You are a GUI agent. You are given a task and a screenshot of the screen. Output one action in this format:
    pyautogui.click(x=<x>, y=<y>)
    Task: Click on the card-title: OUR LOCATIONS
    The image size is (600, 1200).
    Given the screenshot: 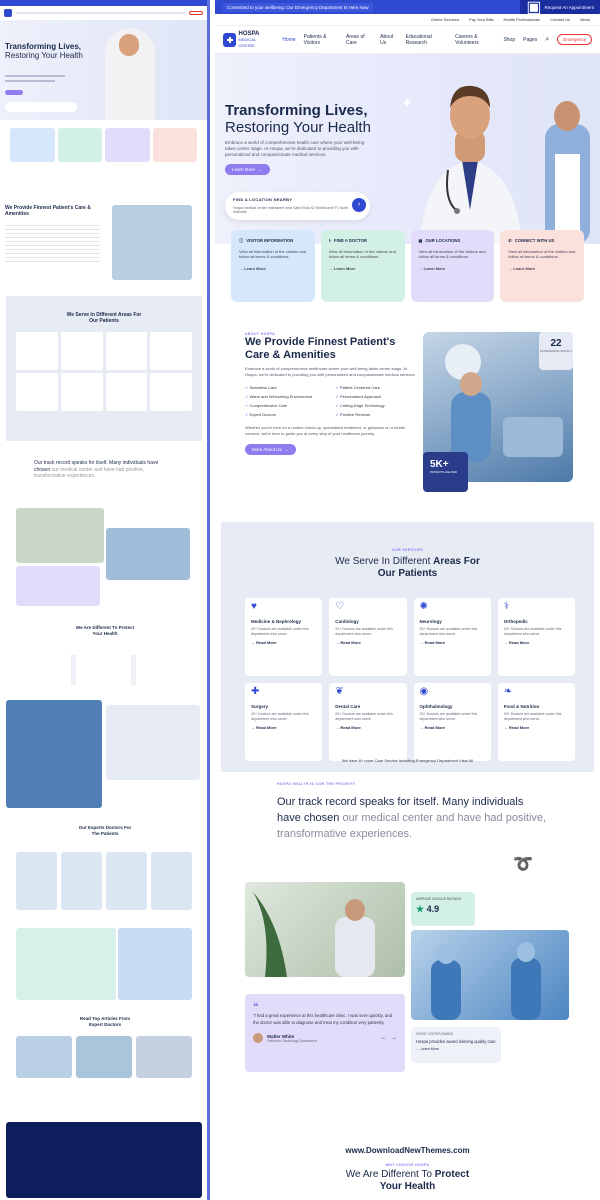 What is the action you would take?
    pyautogui.click(x=443, y=240)
    